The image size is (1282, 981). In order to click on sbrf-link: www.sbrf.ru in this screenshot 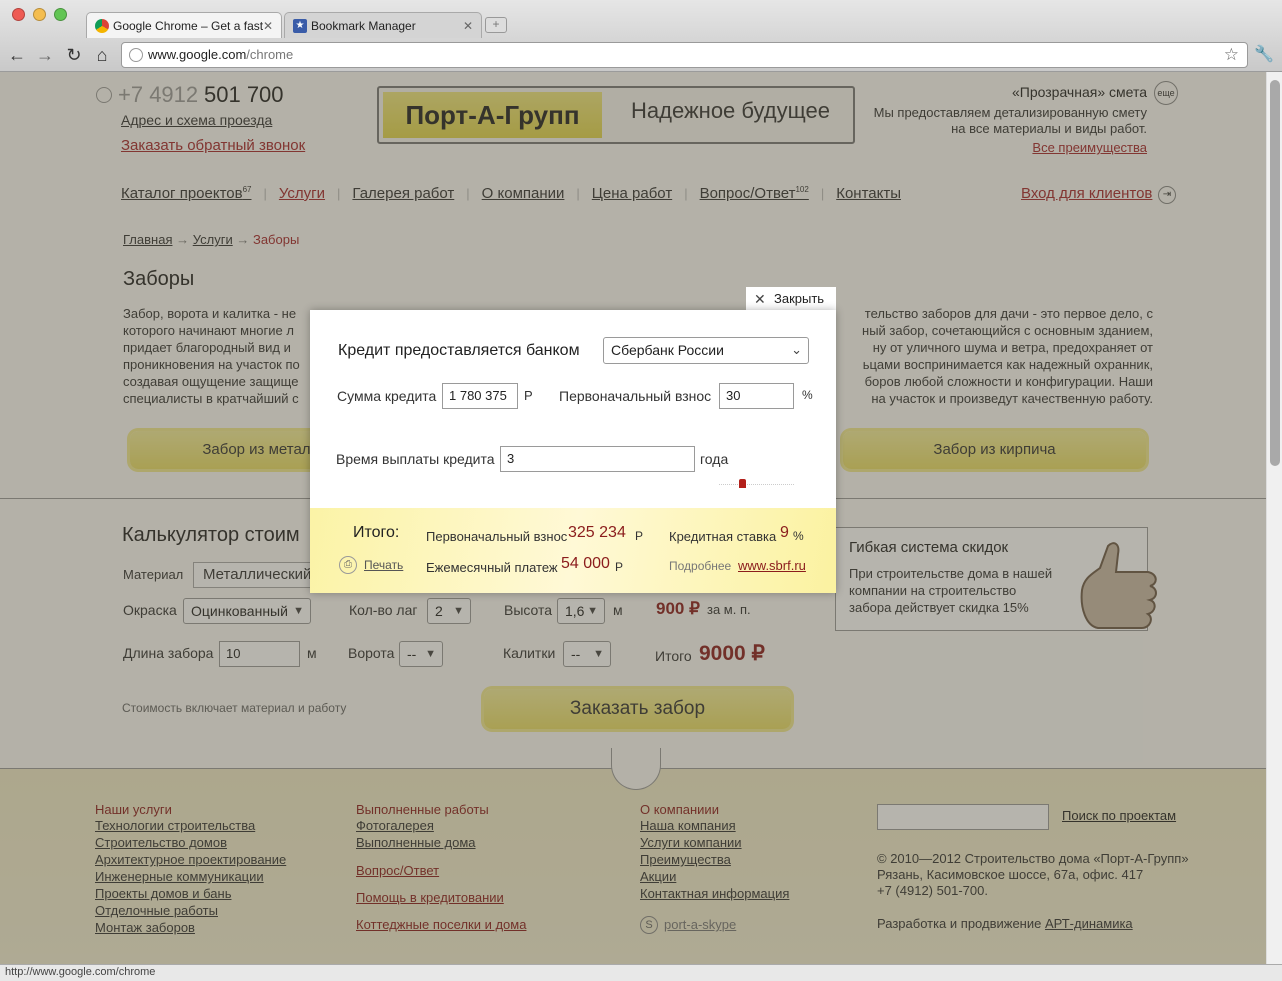, I will do `click(772, 565)`.